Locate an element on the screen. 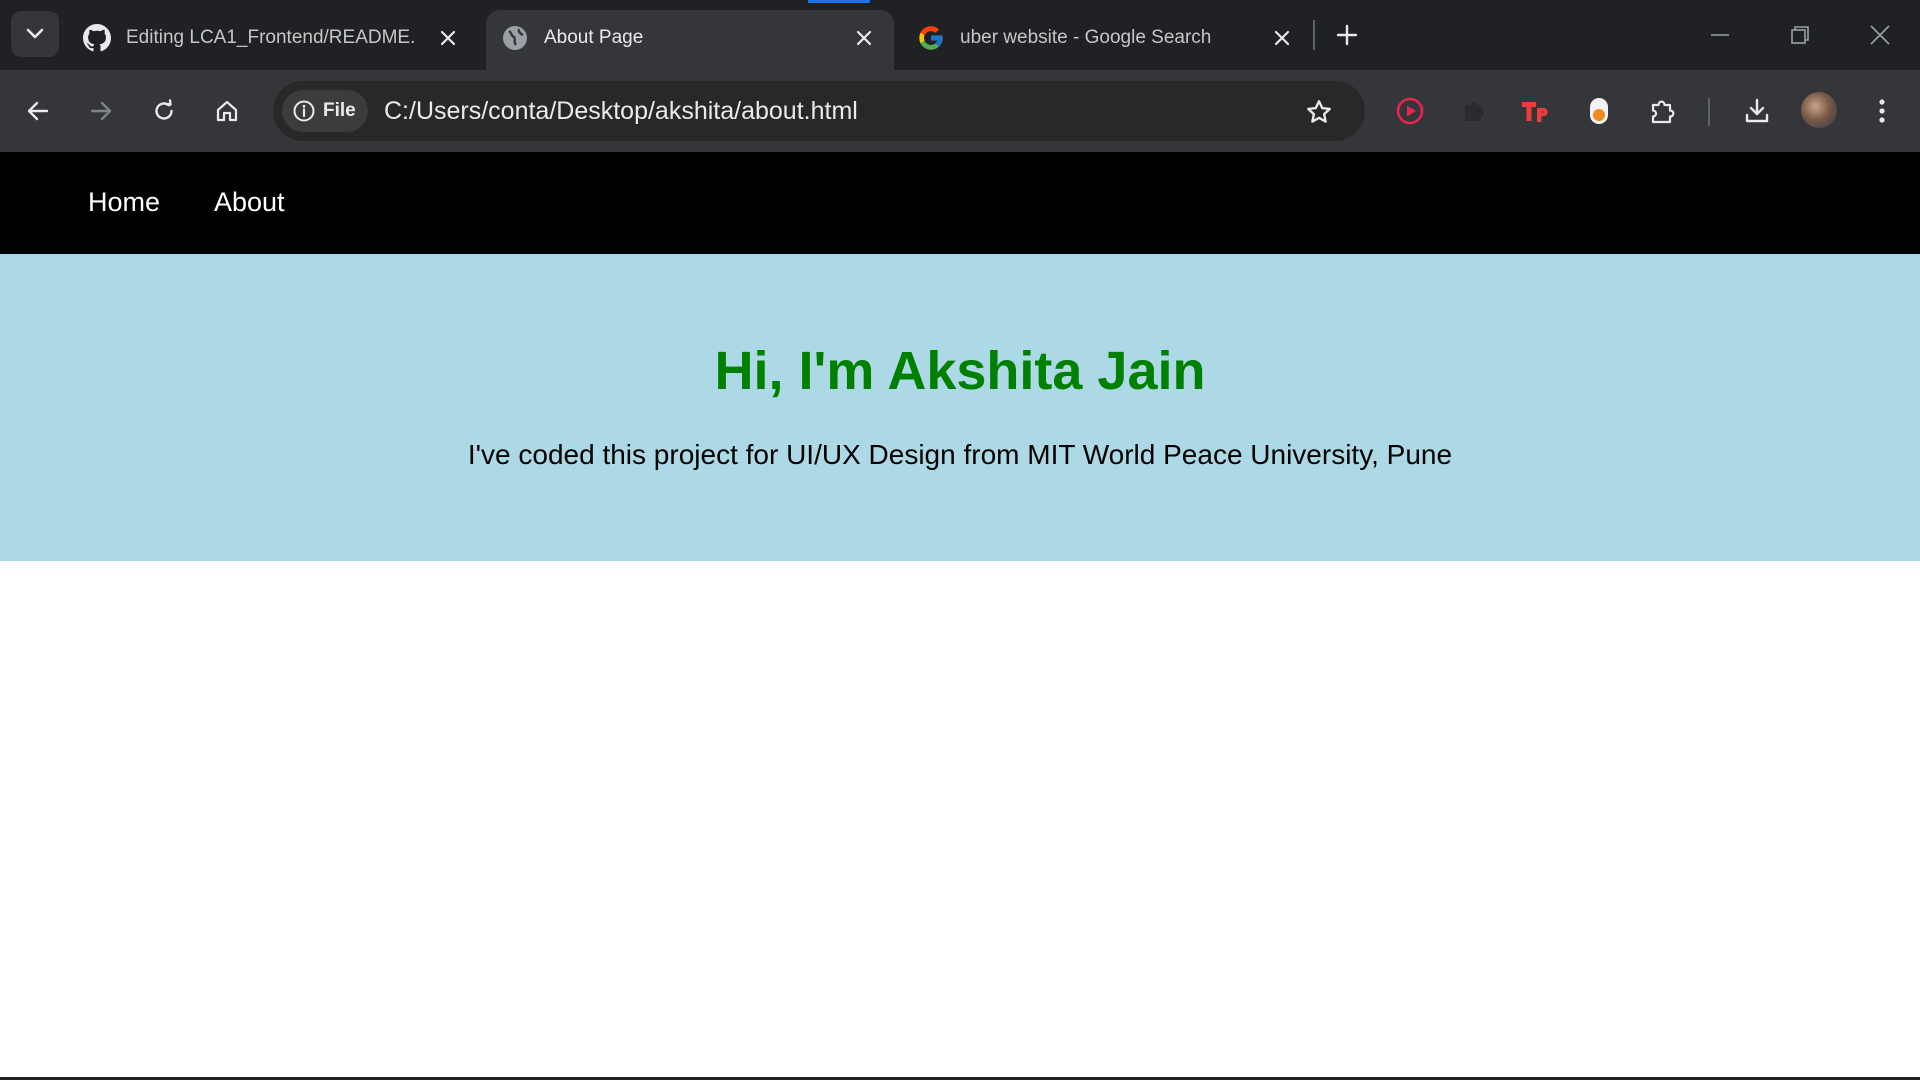 This screenshot has height=1080, width=1920. close-icon is located at coordinates (1880, 35).